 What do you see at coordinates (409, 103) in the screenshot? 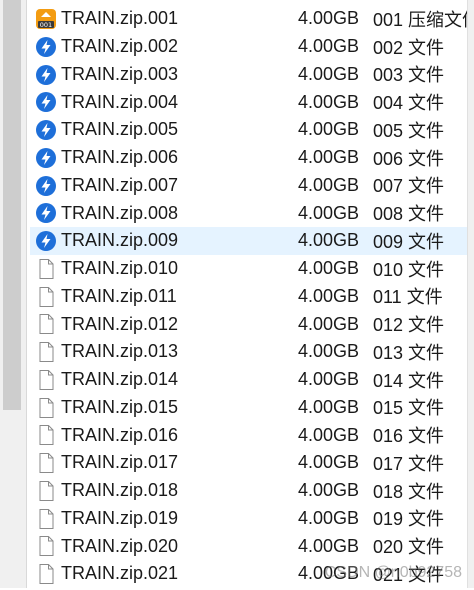
I see `file-type: 004 文件` at bounding box center [409, 103].